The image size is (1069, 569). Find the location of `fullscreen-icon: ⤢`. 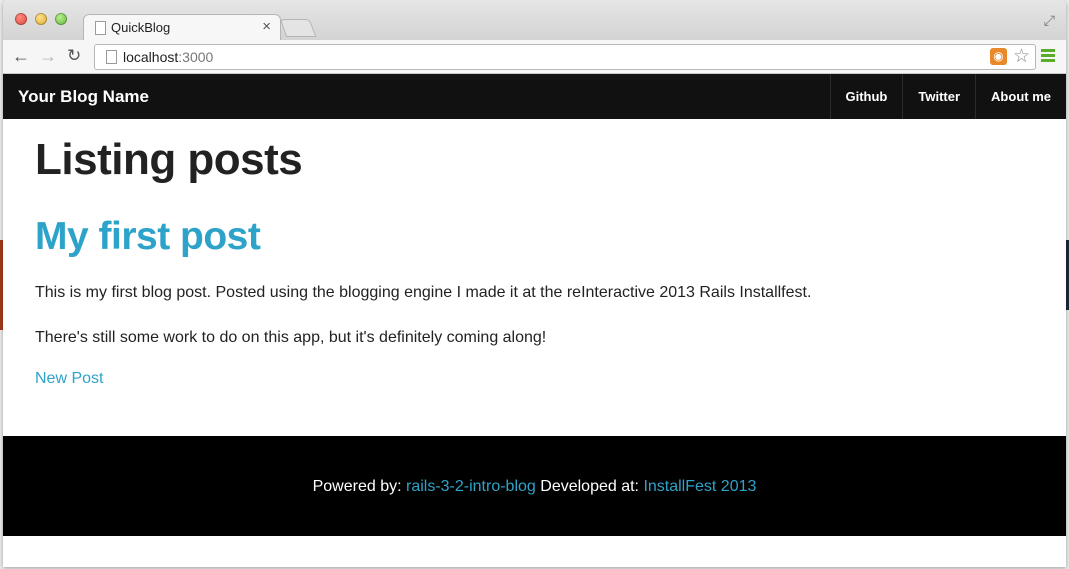

fullscreen-icon: ⤢ is located at coordinates (1049, 20).